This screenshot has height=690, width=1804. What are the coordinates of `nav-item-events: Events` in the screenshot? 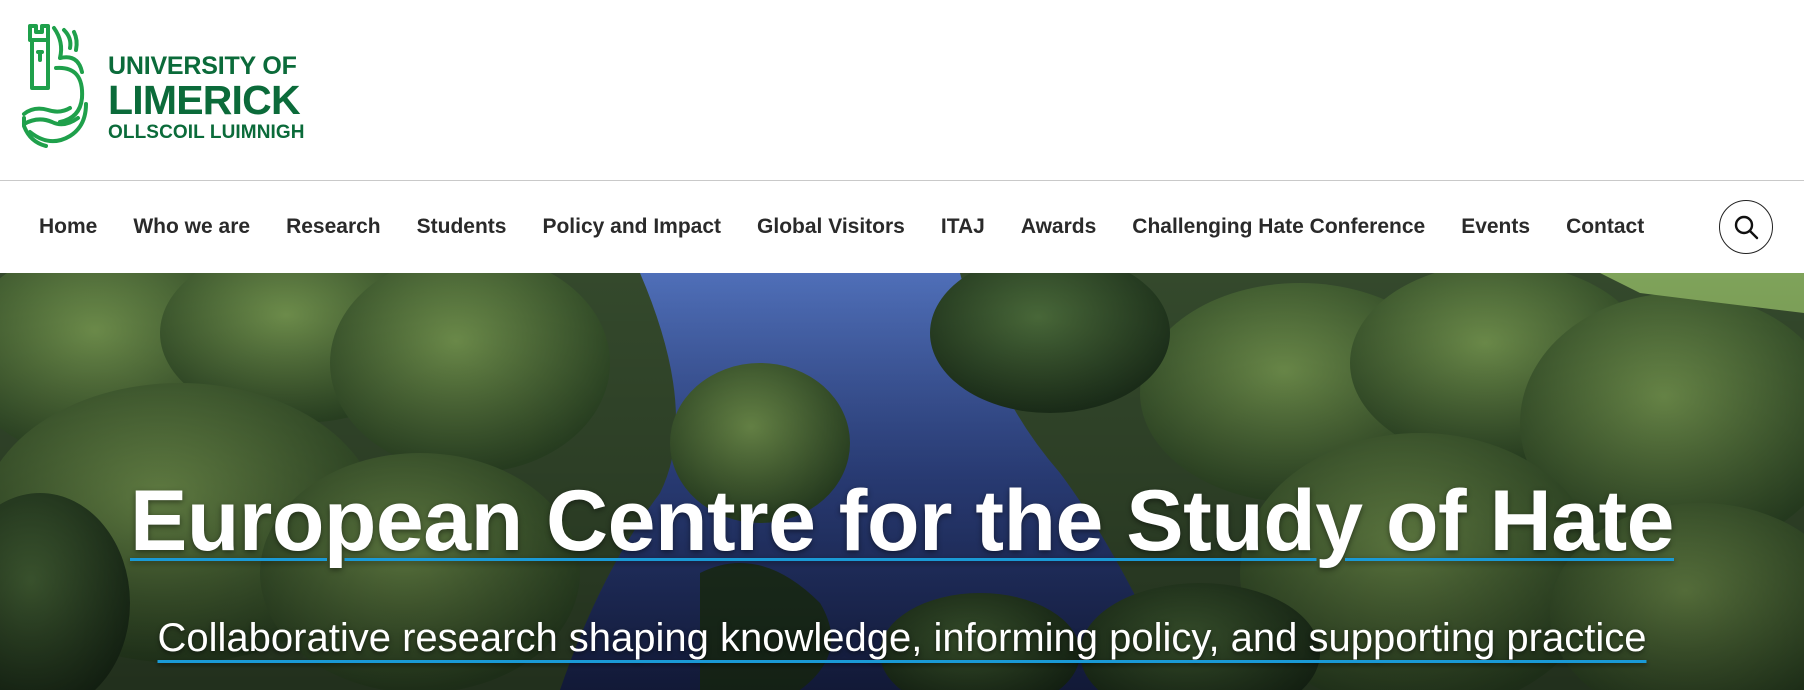 It's located at (1495, 227).